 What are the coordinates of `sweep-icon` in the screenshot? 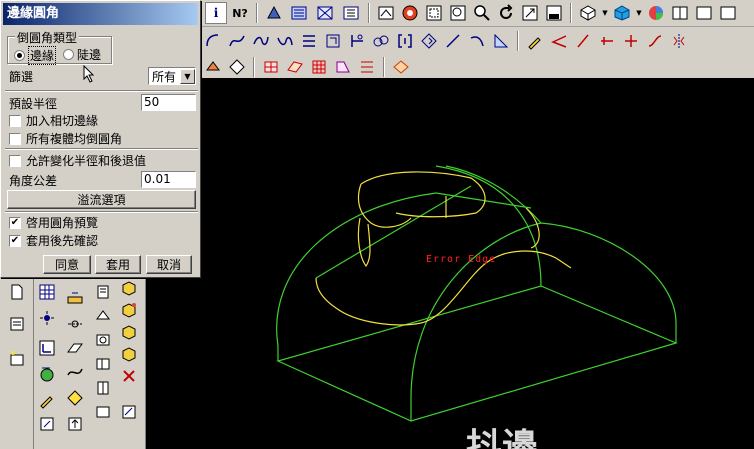 It's located at (75, 348).